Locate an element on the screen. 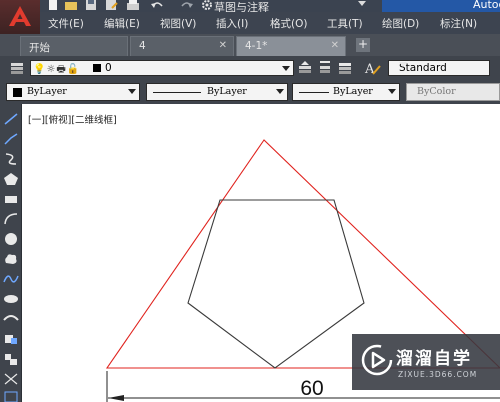  watermark: 溜溜自学 ZIXUE.3D66.COM is located at coordinates (426, 362).